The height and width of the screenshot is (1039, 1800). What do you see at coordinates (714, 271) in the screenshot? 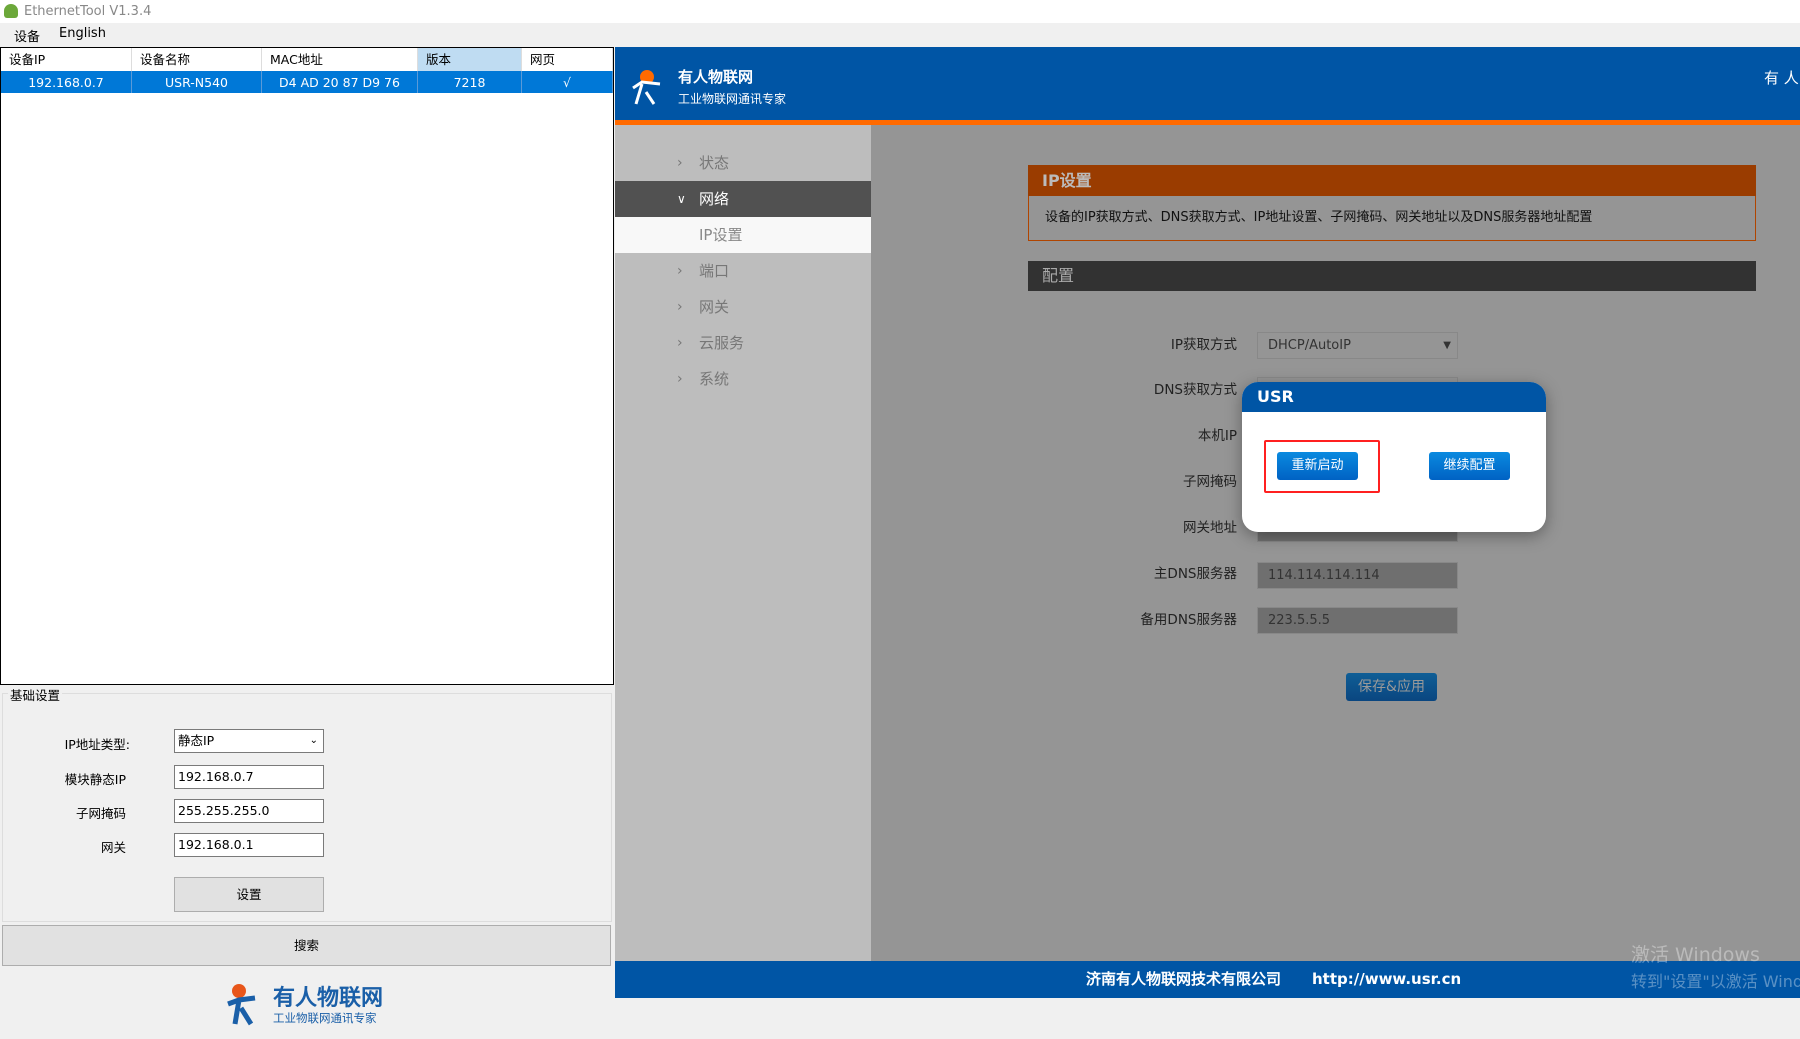
I see `sidebar-label: 端口` at bounding box center [714, 271].